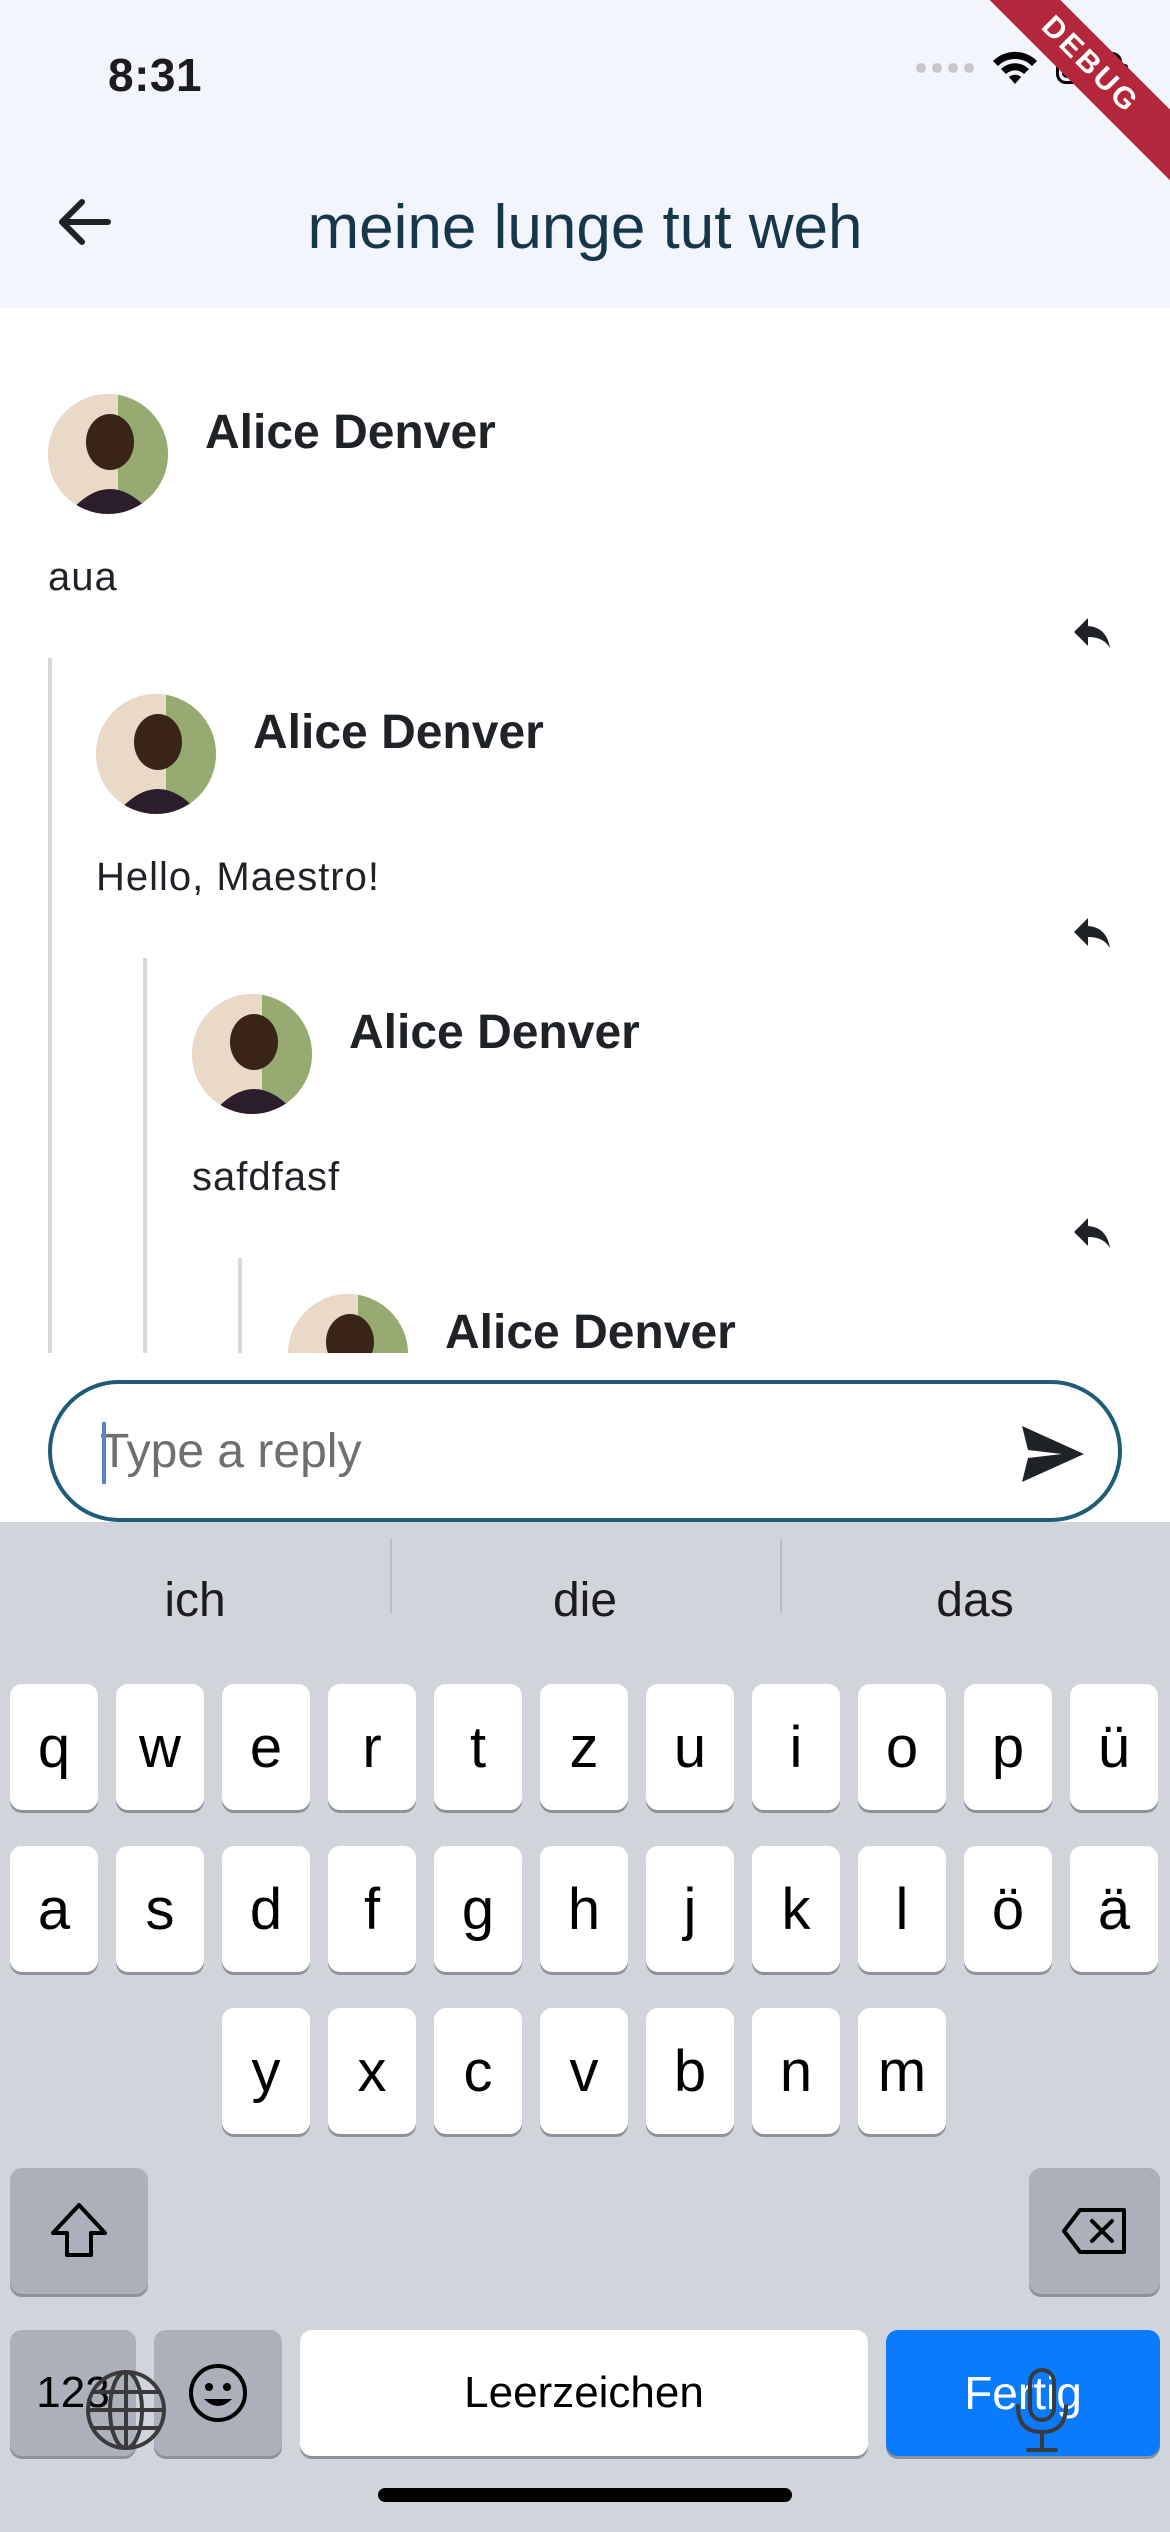 Image resolution: width=1170 pixels, height=2532 pixels. I want to click on backspace-icon, so click(1093, 2231).